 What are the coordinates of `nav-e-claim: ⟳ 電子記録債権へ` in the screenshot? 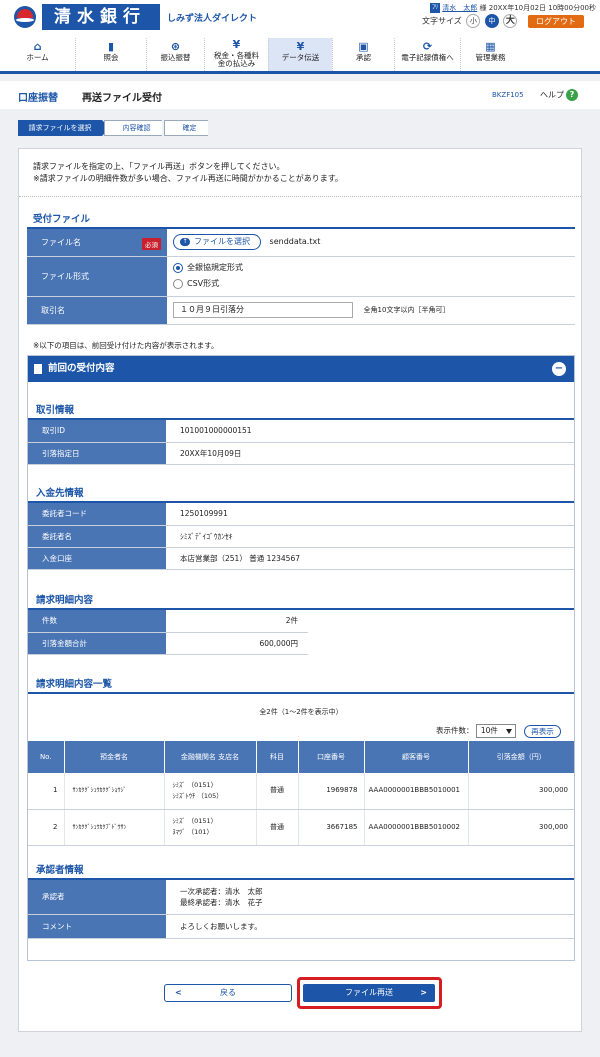 It's located at (427, 54).